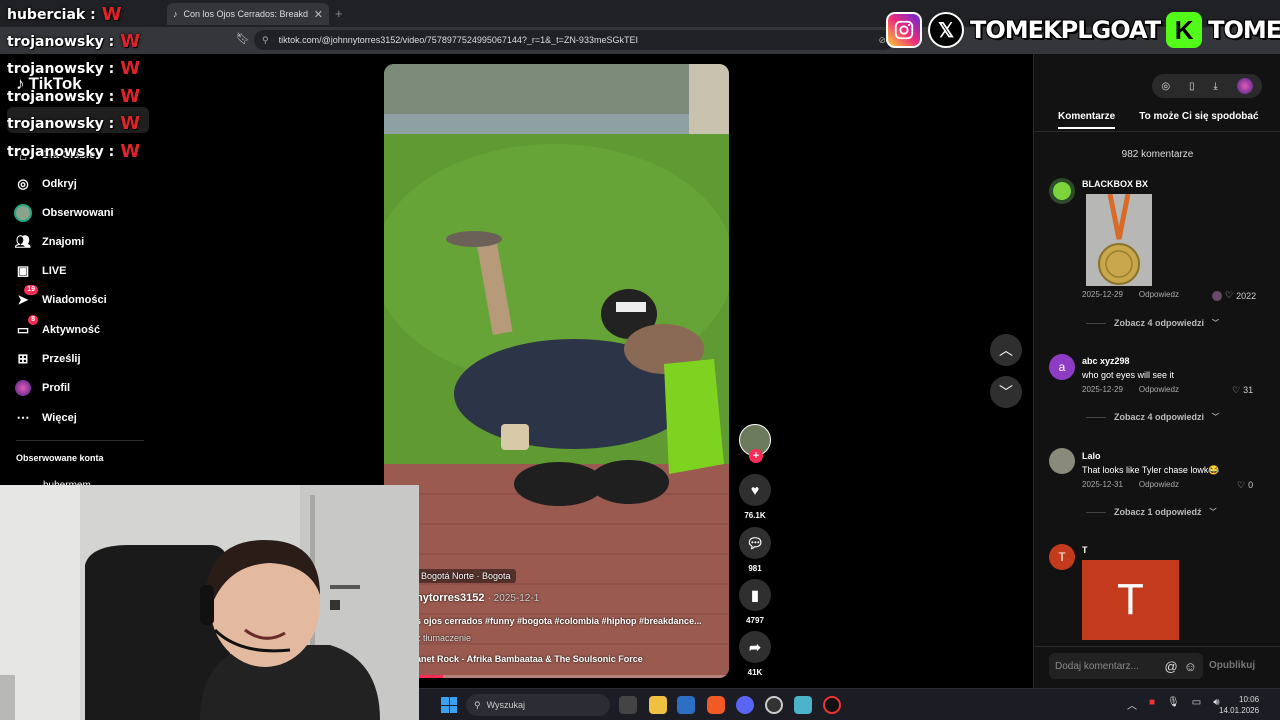  What do you see at coordinates (449, 705) in the screenshot?
I see `windows-start-icon` at bounding box center [449, 705].